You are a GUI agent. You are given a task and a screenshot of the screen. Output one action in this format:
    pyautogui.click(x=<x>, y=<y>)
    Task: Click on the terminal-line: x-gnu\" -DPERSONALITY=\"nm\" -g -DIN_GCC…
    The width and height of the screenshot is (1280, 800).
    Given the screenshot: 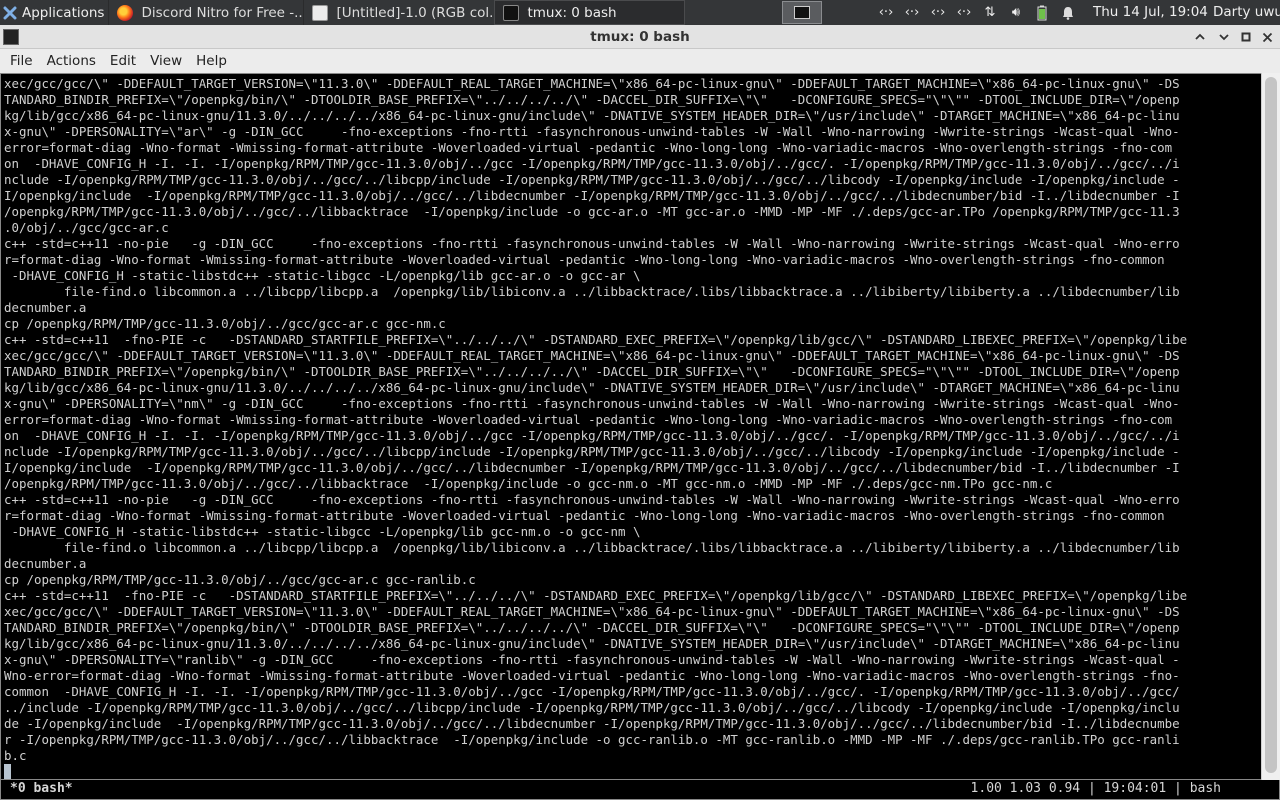 What is the action you would take?
    pyautogui.click(x=592, y=403)
    